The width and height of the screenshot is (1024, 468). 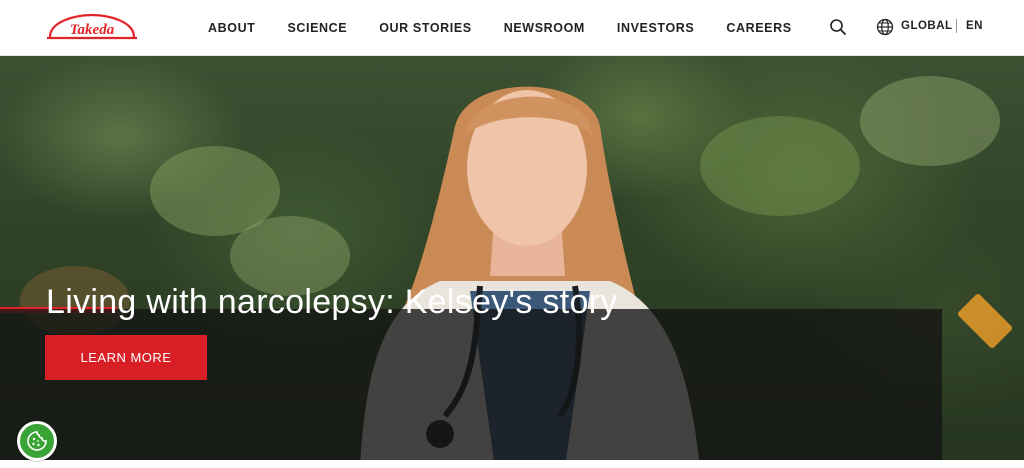 I want to click on nav-item-our-stories: OUR STORIES, so click(x=425, y=28).